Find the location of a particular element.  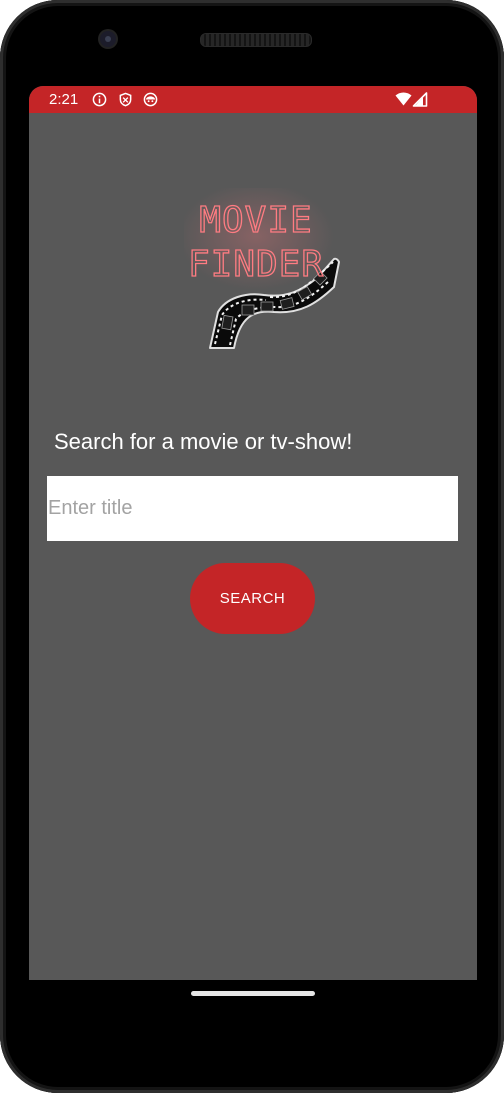

logo-line-finder: FINDER is located at coordinates (256, 264).